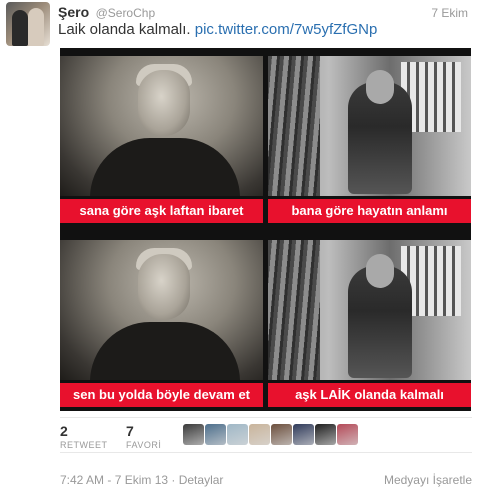 The width and height of the screenshot is (480, 493). What do you see at coordinates (36, 27) in the screenshot?
I see `avatar-figure-right` at bounding box center [36, 27].